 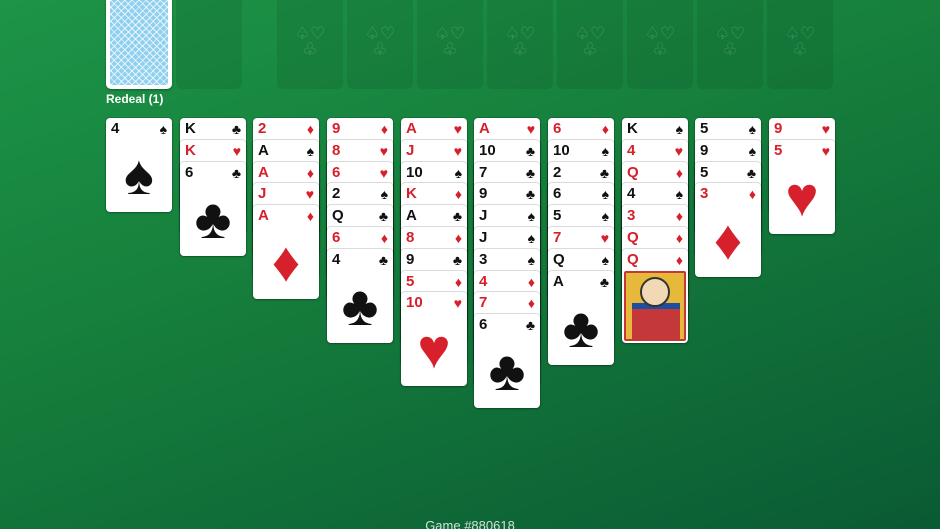 I want to click on playing-card: 10 ♥ ♥, so click(x=434, y=339).